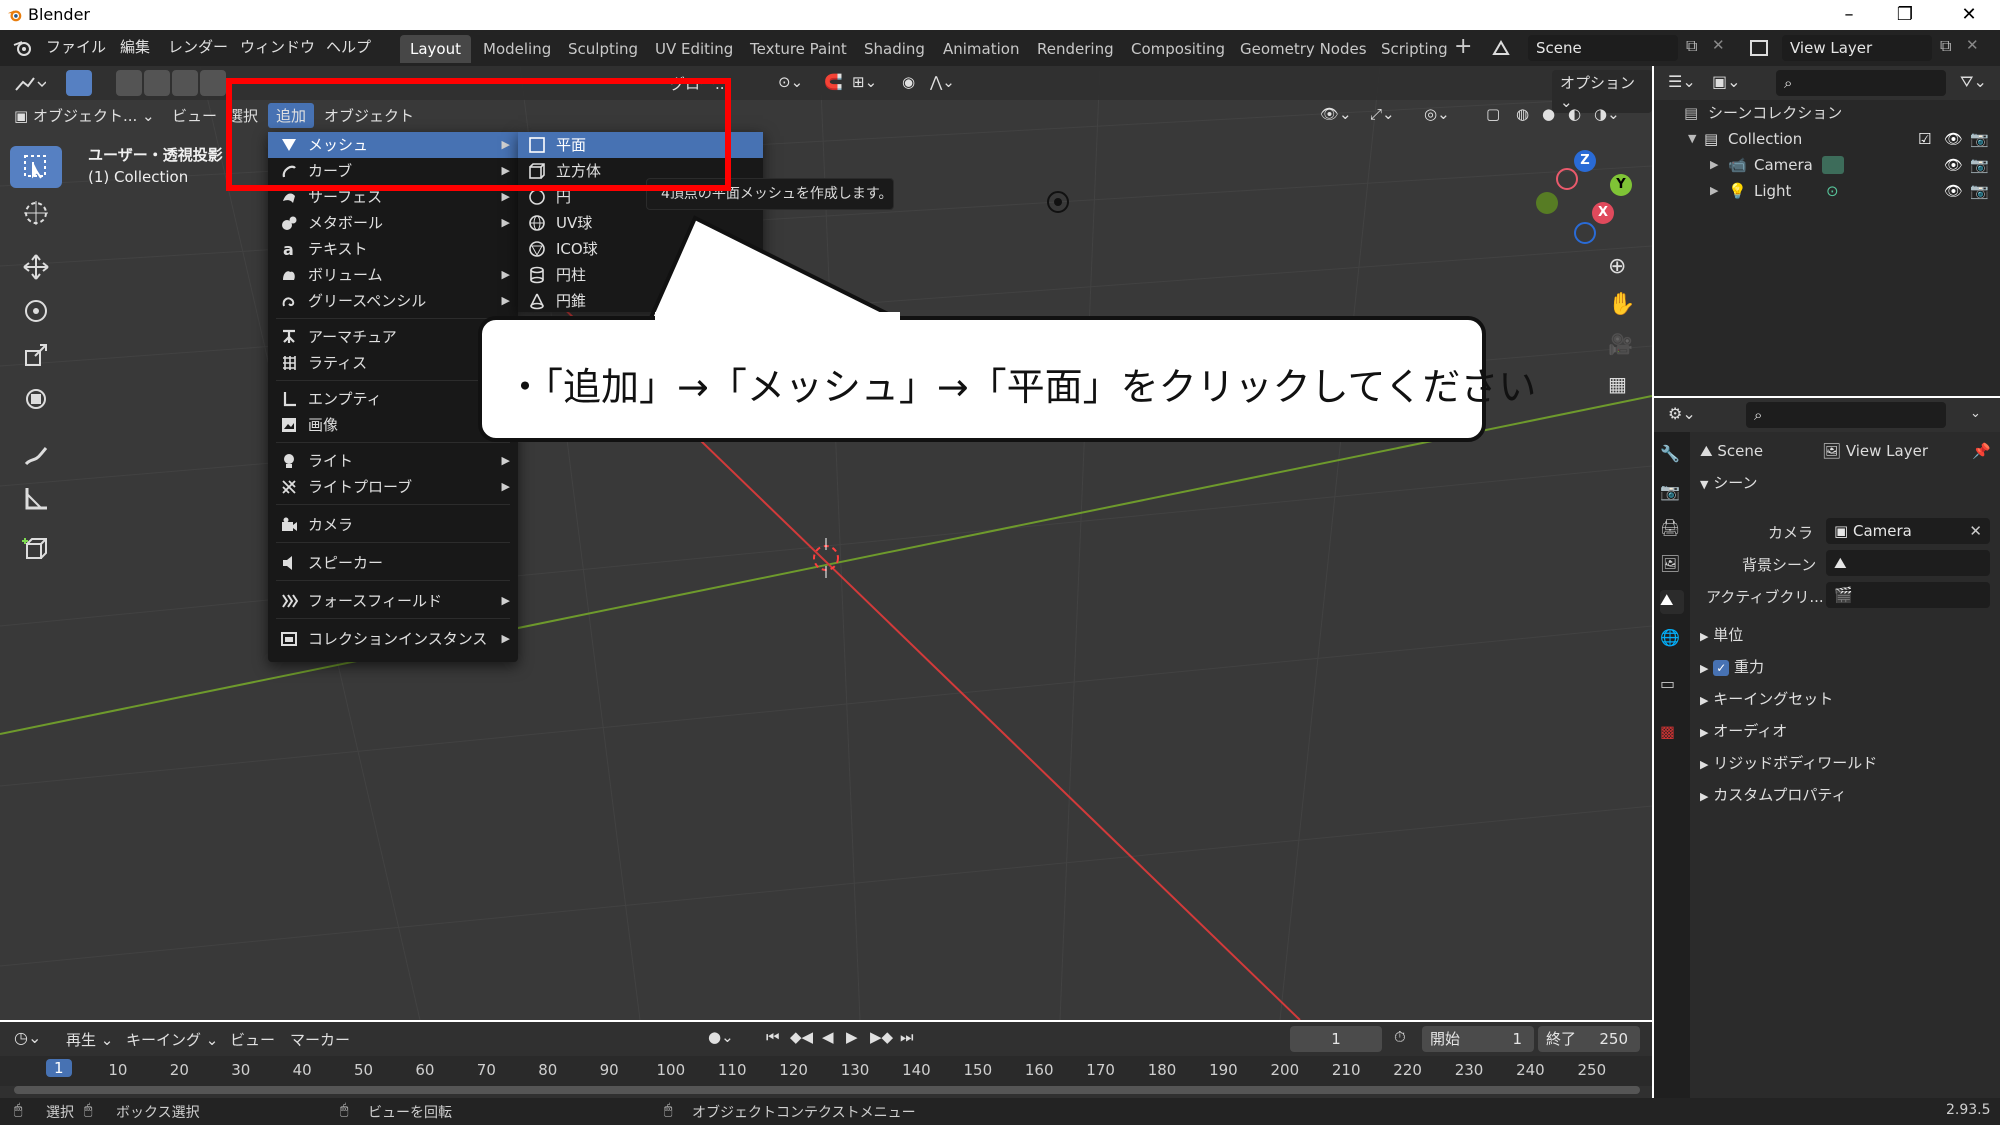 This screenshot has width=2000, height=1125. What do you see at coordinates (36, 499) in the screenshot?
I see `tool-measure` at bounding box center [36, 499].